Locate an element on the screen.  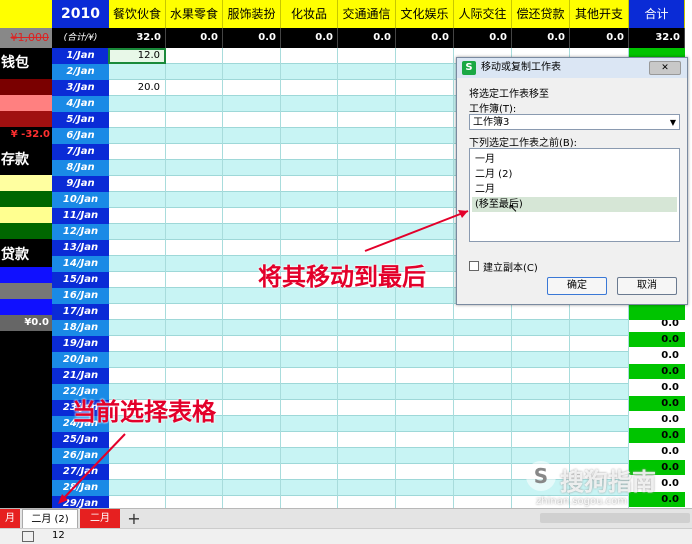
workbook-label: 工作簿(T): is located at coordinates (493, 109).